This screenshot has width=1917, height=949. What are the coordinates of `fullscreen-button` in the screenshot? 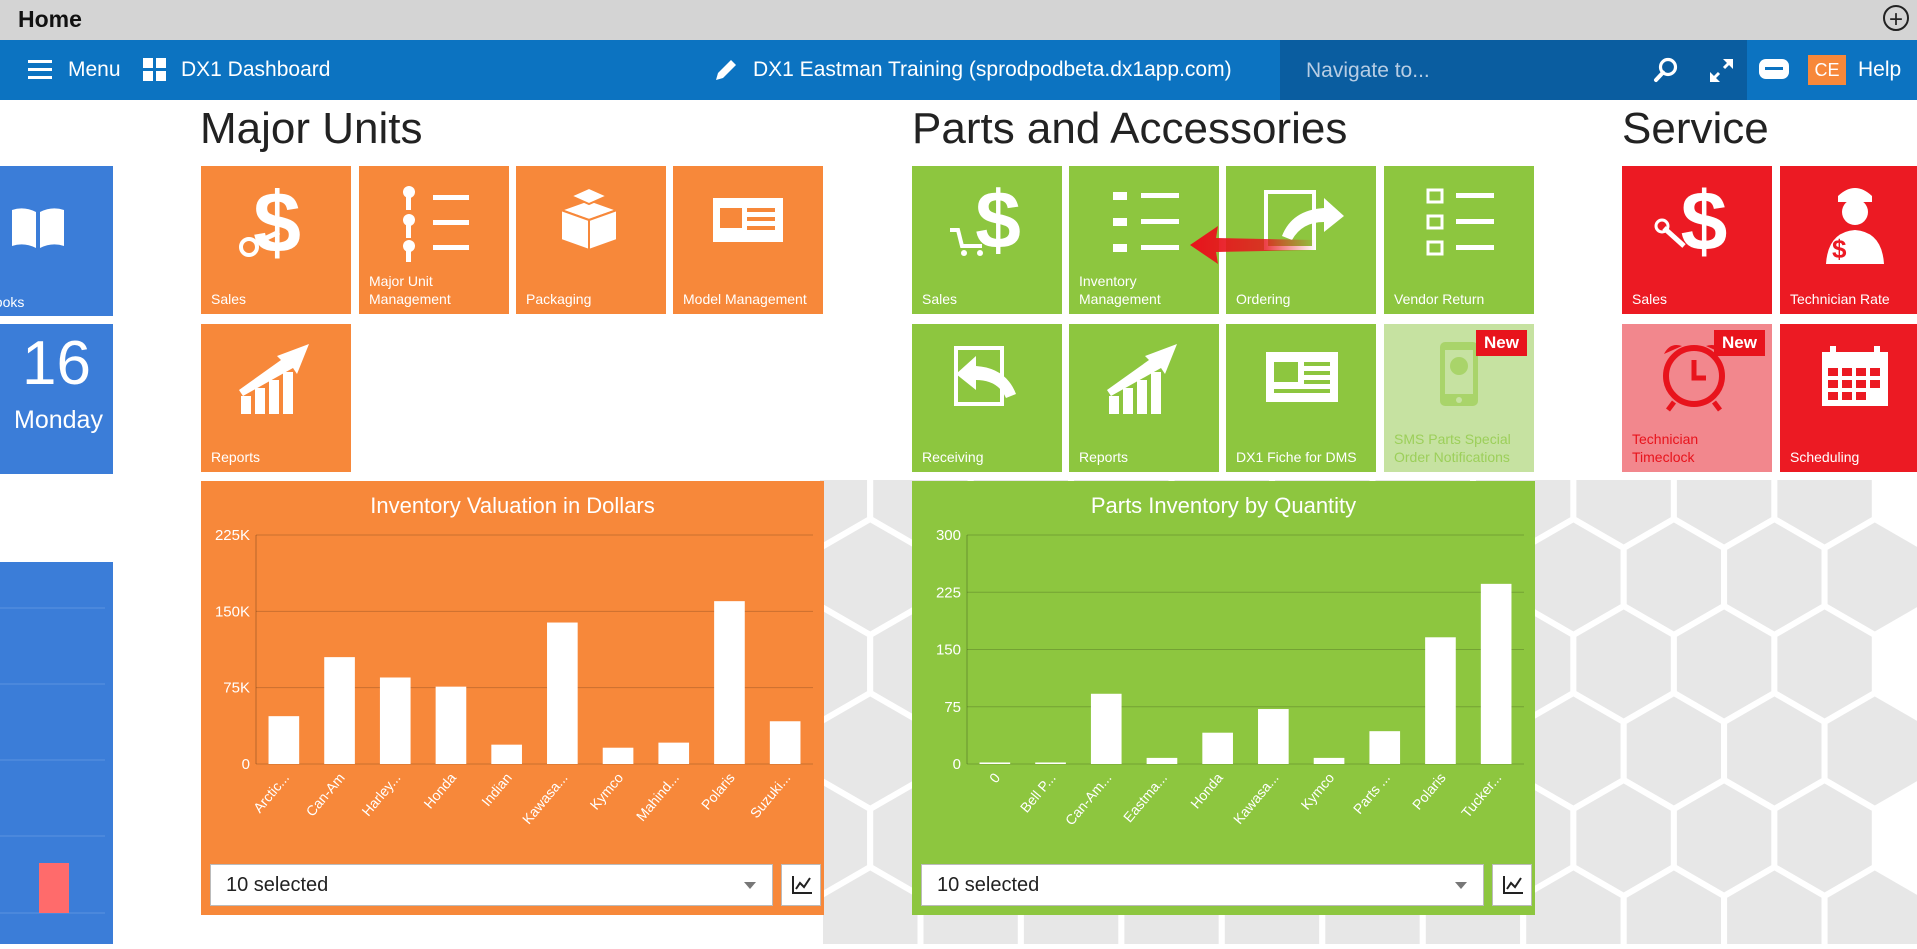 It's located at (1721, 70).